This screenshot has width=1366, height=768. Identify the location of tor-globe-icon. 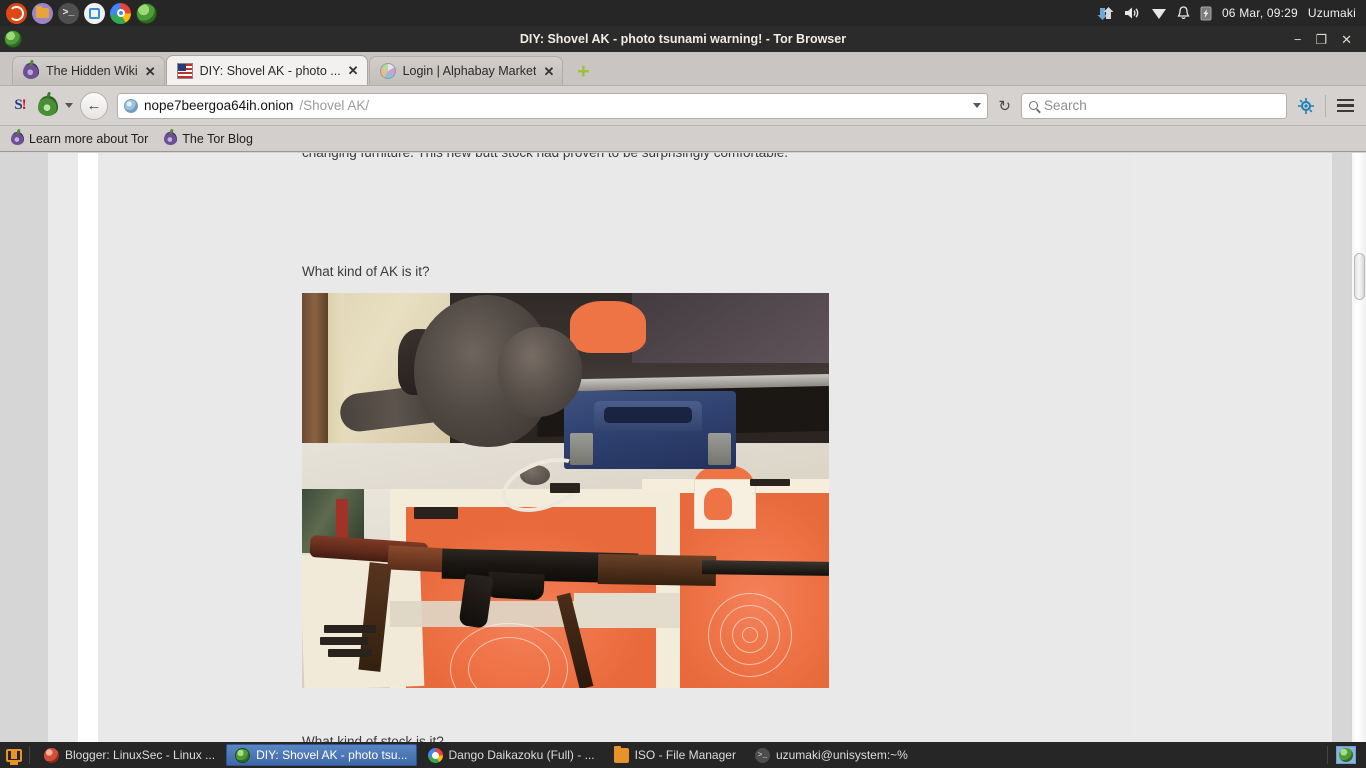
(243, 755).